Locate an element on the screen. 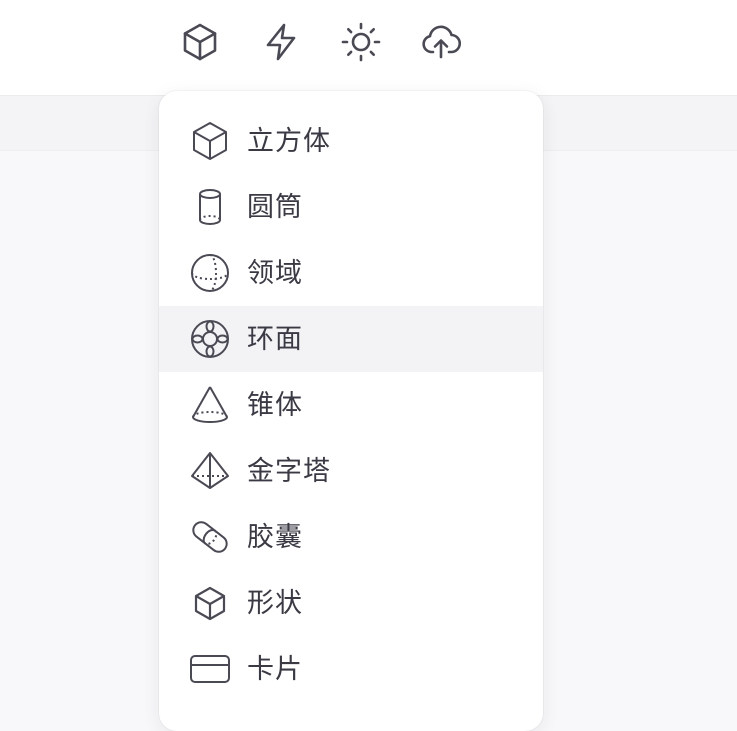 Image resolution: width=737 pixels, height=731 pixels. menu-item-cylinder: 圆筒 is located at coordinates (351, 207).